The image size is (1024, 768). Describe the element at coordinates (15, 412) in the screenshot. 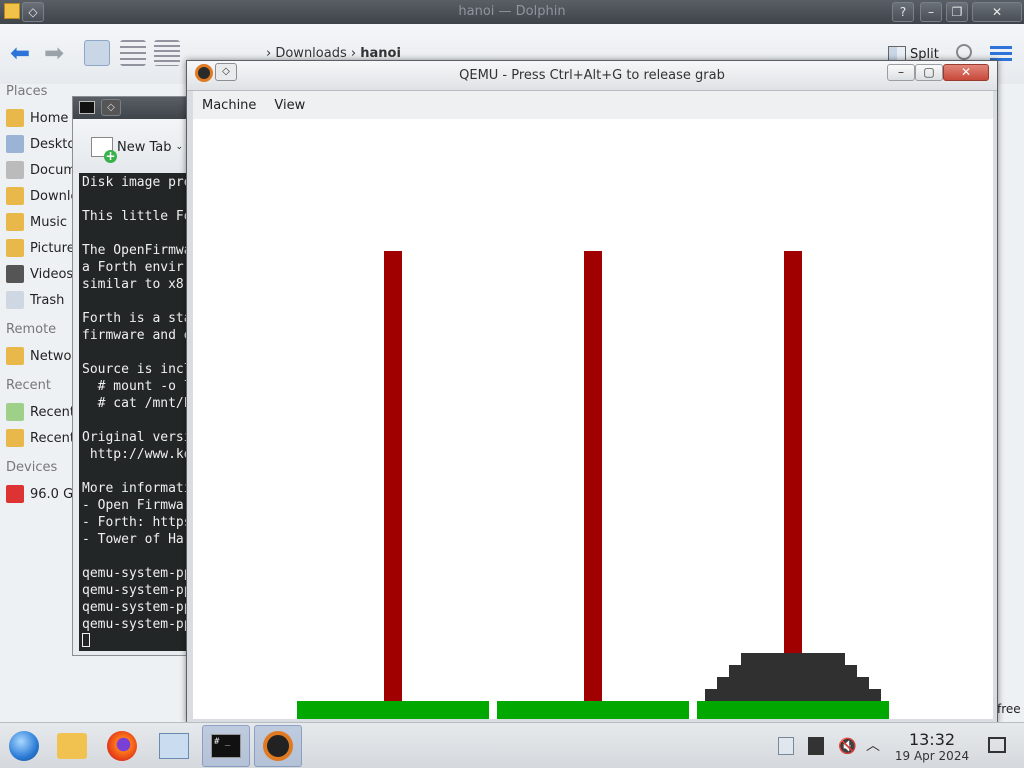

I see `recent-files-icon` at that location.